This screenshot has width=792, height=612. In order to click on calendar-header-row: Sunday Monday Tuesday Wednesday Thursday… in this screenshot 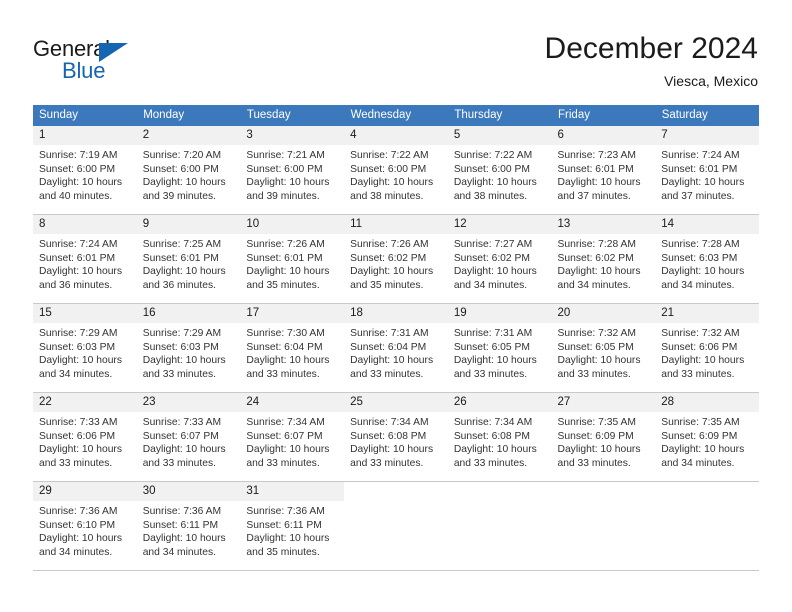, I will do `click(396, 115)`.